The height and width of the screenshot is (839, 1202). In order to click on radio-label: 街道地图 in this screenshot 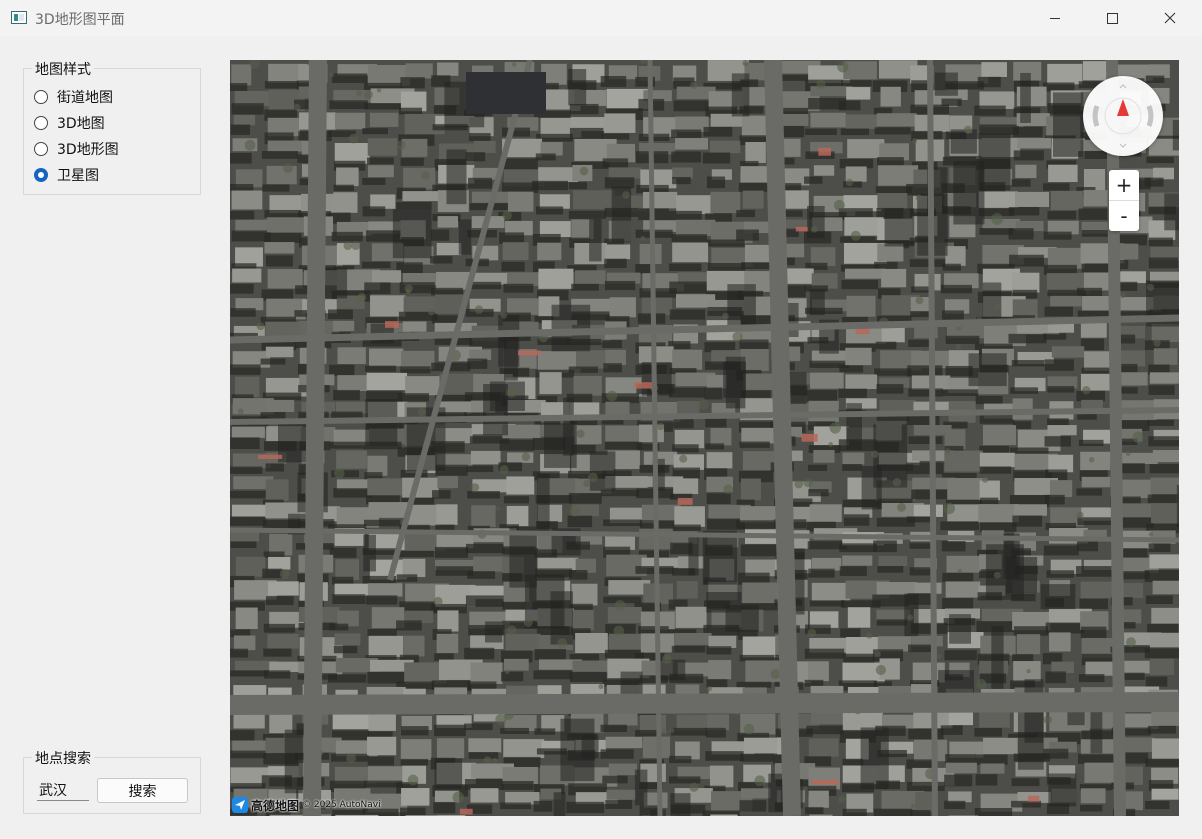, I will do `click(85, 98)`.